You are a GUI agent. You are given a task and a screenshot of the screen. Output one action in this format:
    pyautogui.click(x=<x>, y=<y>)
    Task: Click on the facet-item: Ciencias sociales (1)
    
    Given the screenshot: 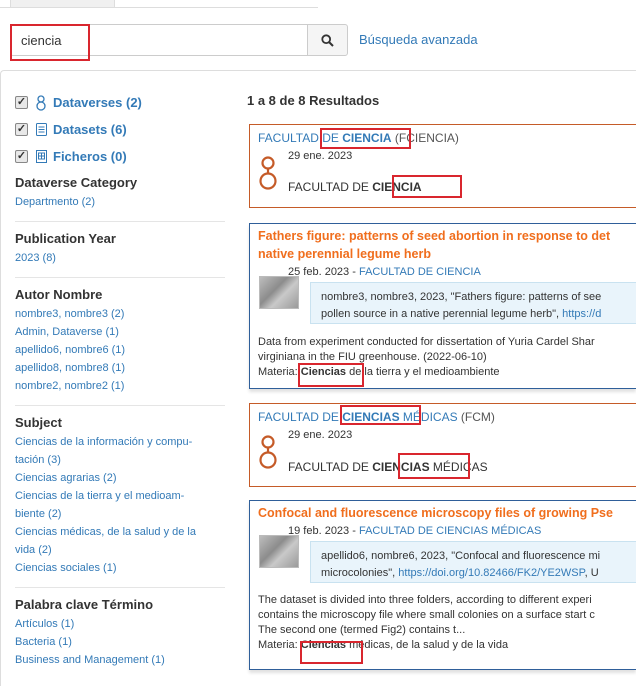 What is the action you would take?
    pyautogui.click(x=120, y=568)
    